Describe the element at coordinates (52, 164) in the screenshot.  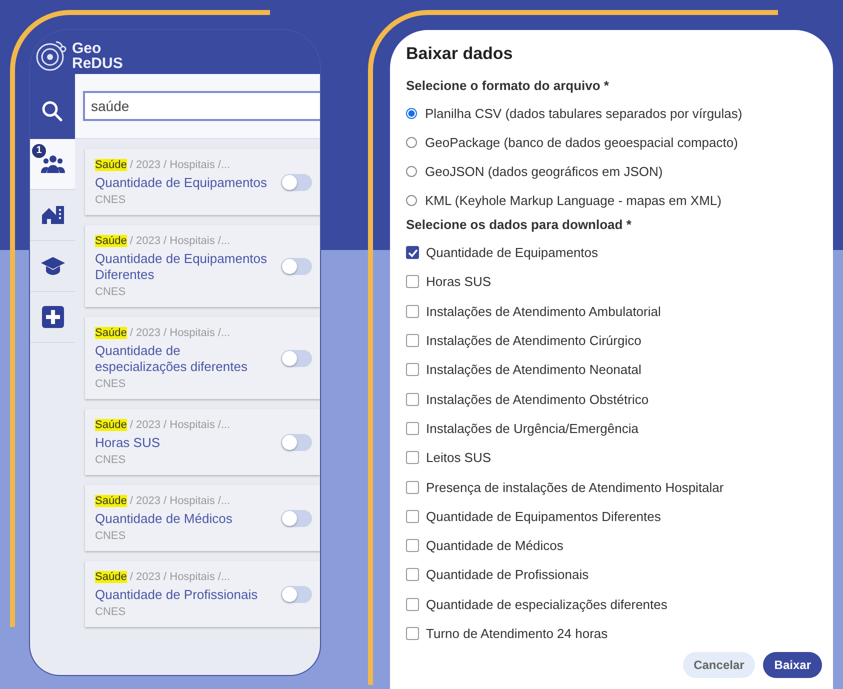
I see `sidebar-tab: 1` at that location.